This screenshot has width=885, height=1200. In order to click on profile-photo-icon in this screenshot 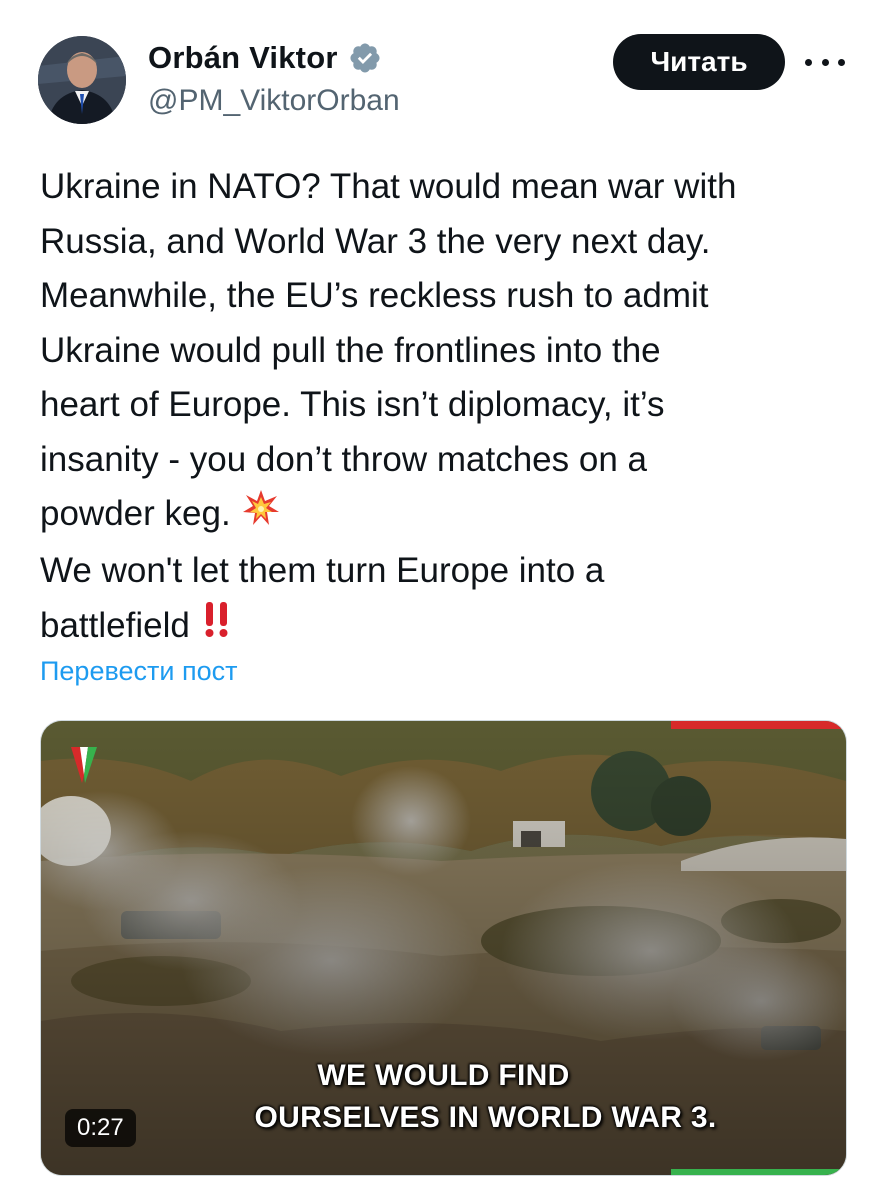, I will do `click(82, 80)`.